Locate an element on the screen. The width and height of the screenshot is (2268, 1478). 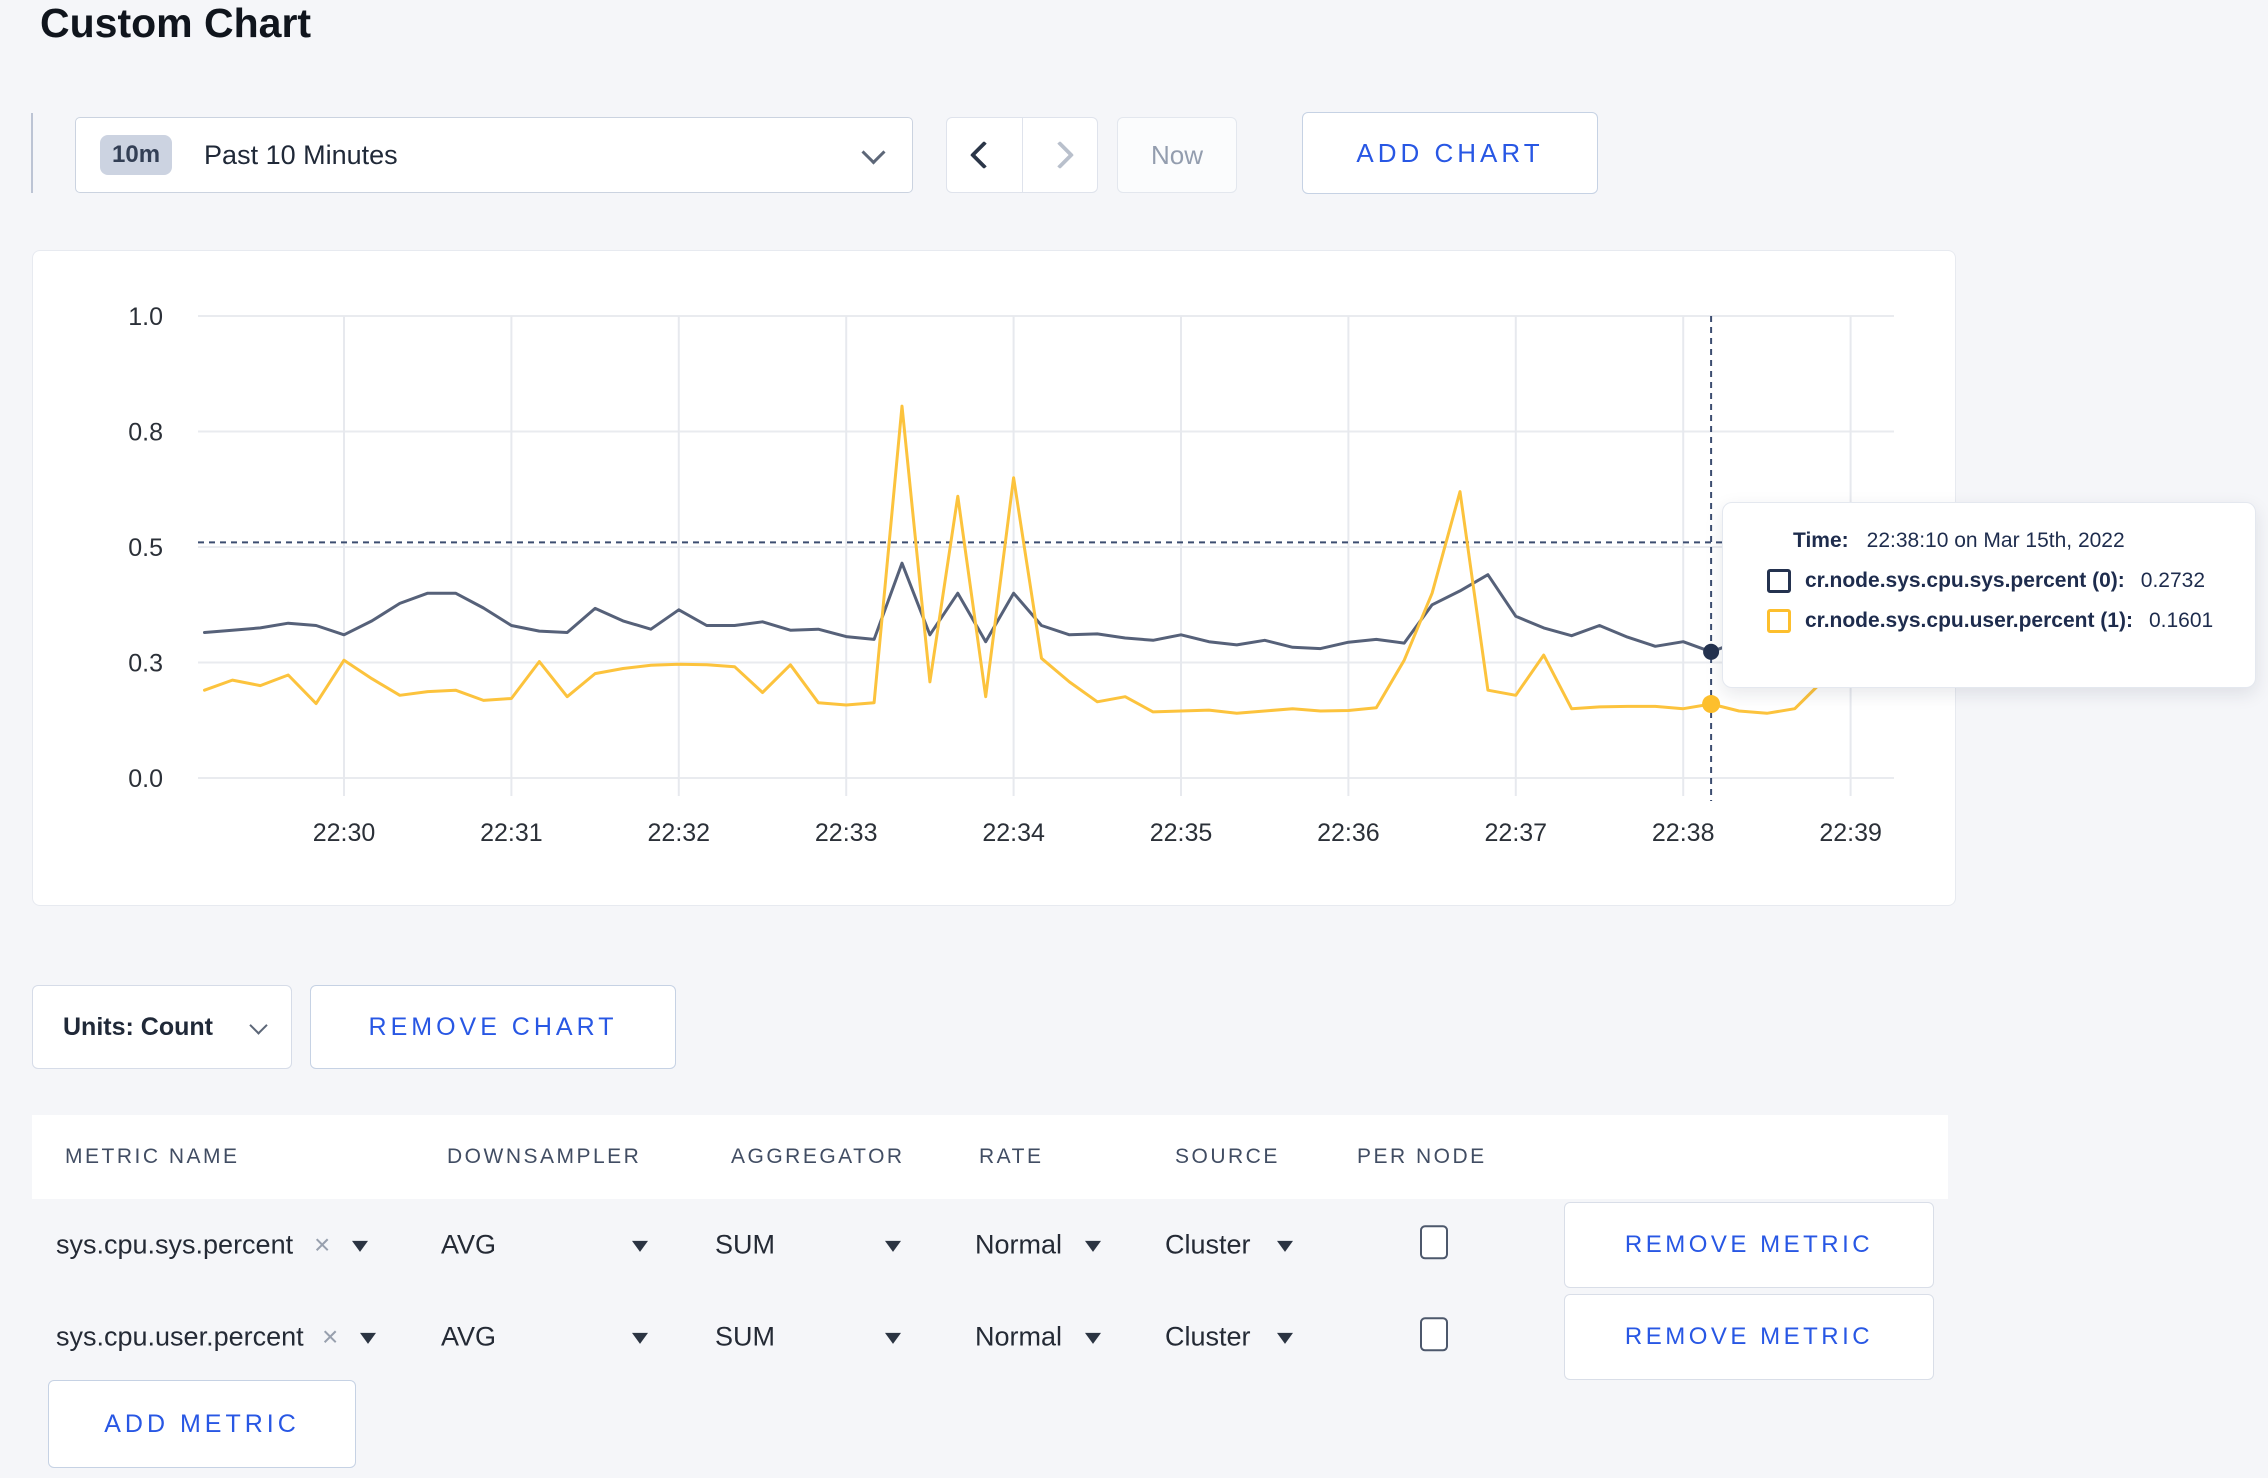
y-axis-tick-label: 0.0 is located at coordinates (145, 779).